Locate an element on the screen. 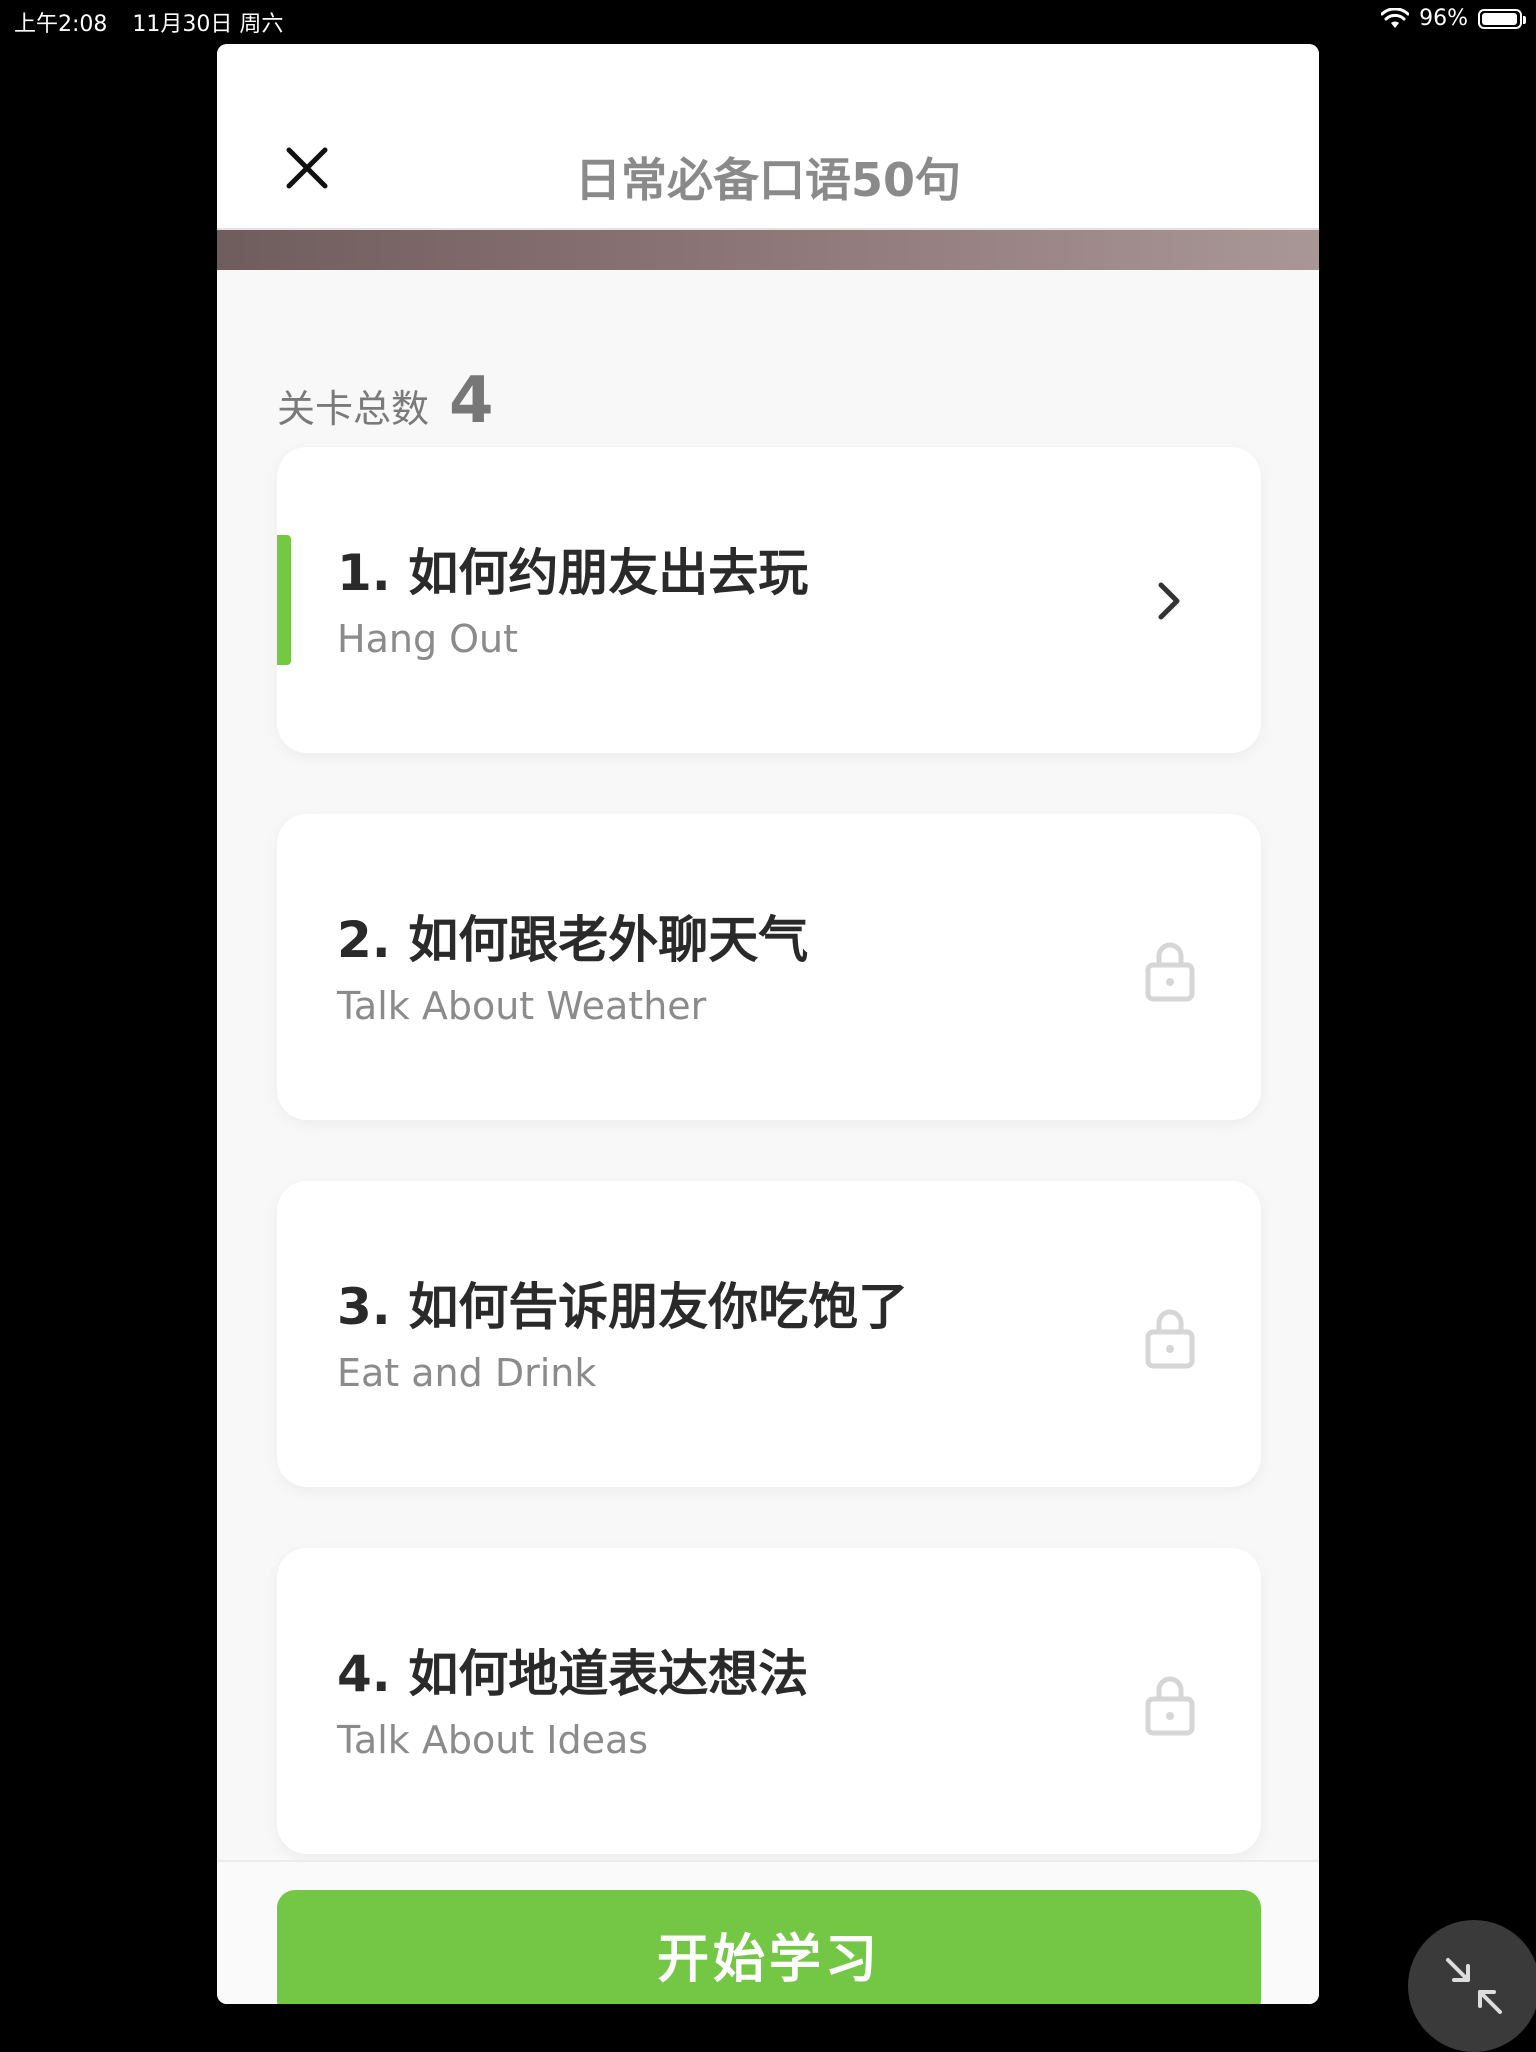 This screenshot has width=1536, height=2052. modal-header: 日常必备口语50句 is located at coordinates (768, 137).